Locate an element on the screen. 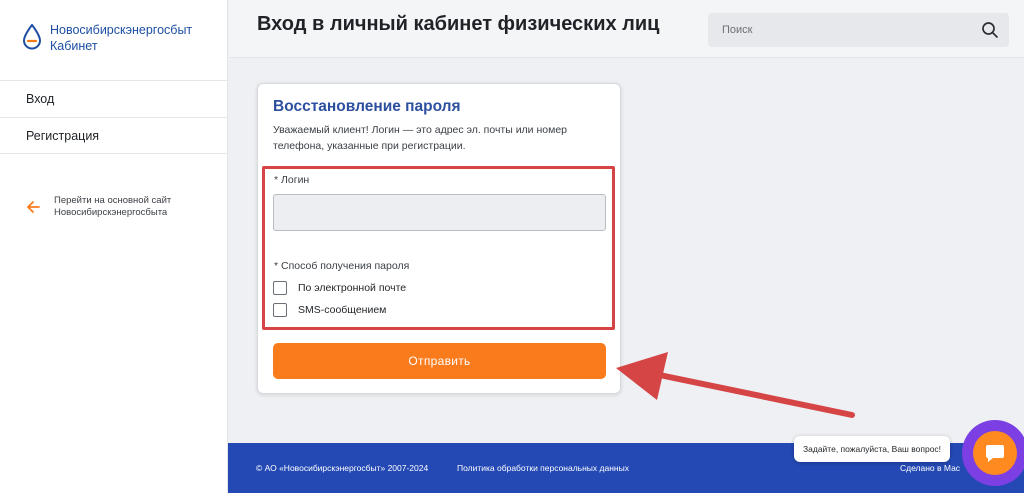 This screenshot has height=493, width=1024. chat-button-inner is located at coordinates (995, 453).